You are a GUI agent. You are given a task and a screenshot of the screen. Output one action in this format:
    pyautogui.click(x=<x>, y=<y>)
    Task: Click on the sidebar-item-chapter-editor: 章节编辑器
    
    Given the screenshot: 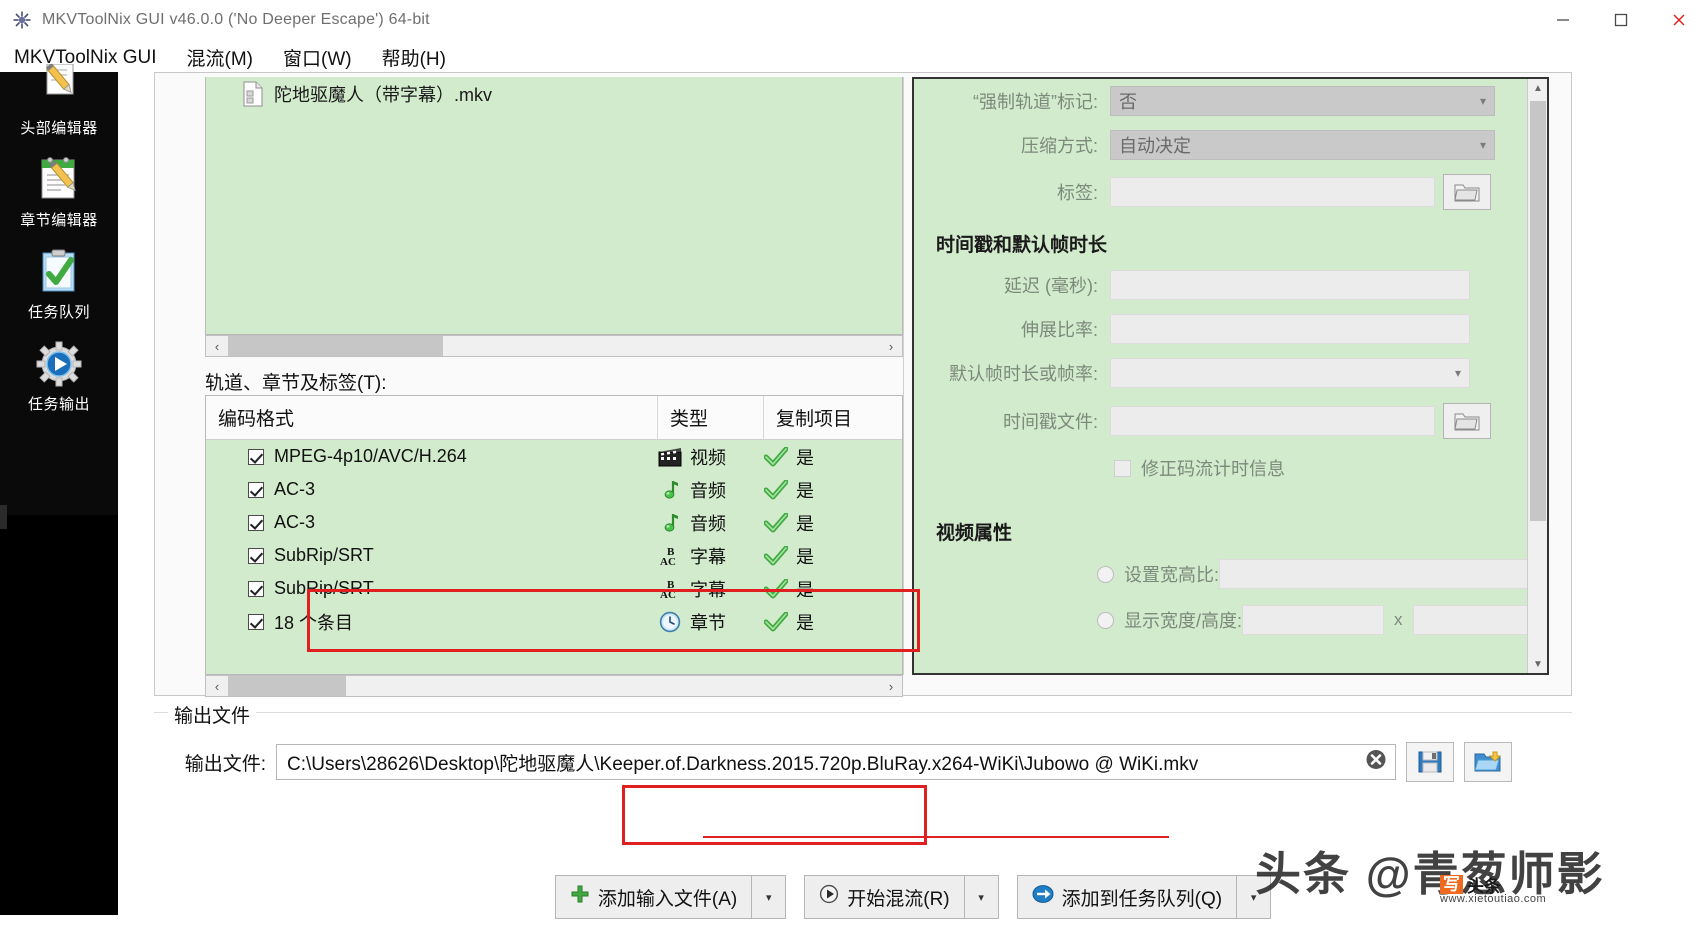 What is the action you would take?
    pyautogui.click(x=59, y=190)
    